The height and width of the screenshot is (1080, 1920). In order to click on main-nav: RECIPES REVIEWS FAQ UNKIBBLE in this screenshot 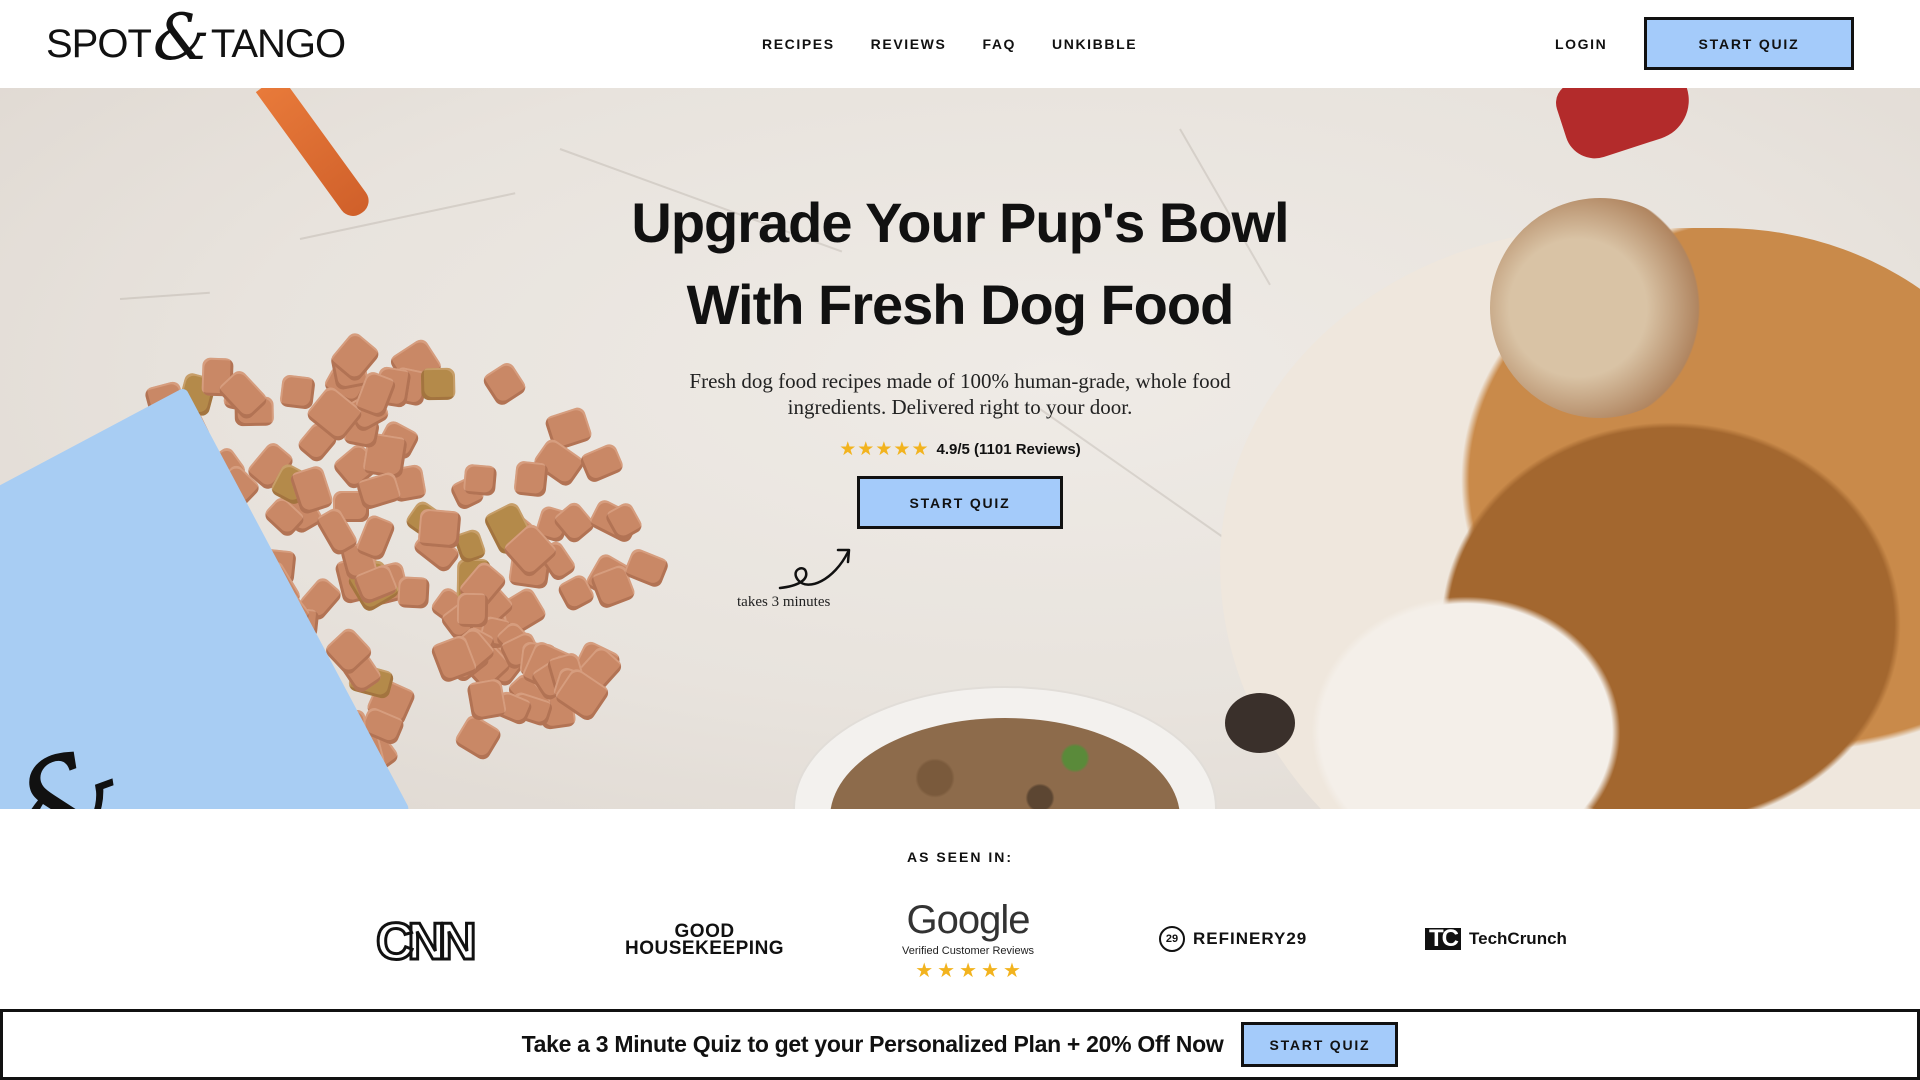, I will do `click(949, 44)`.